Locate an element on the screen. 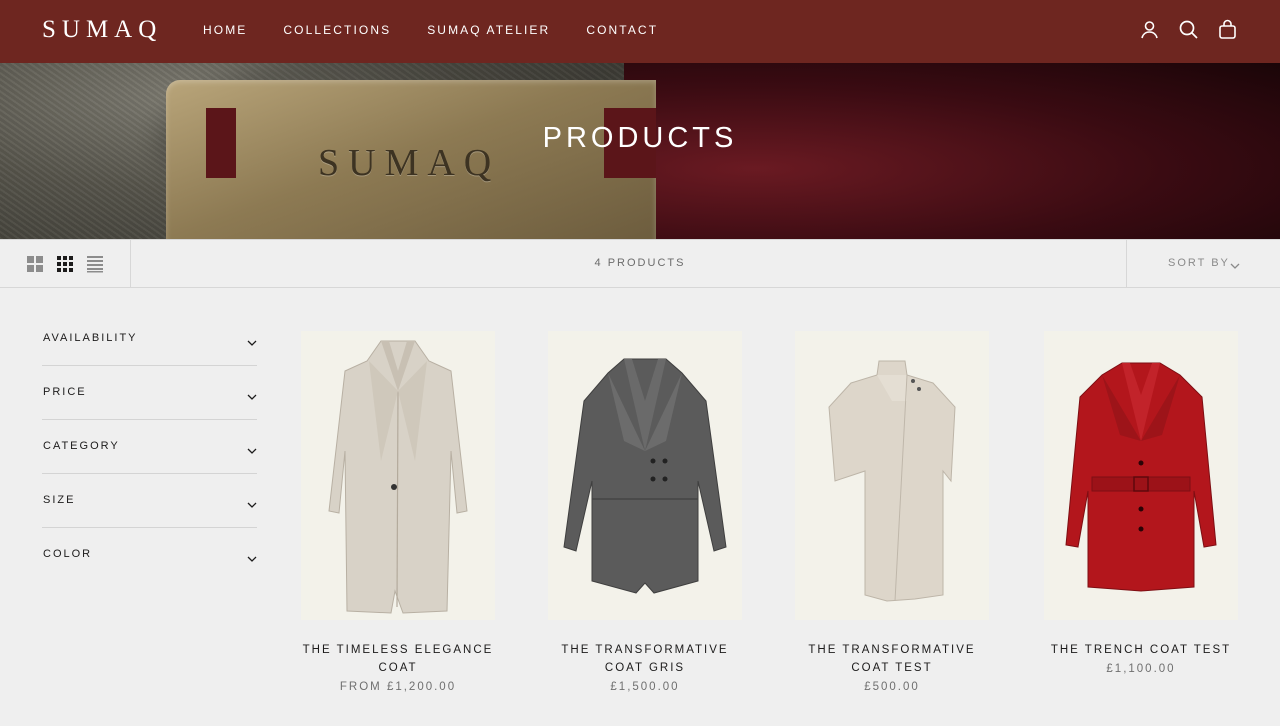 The height and width of the screenshot is (726, 1280). product-count: 4 PRODUCTS is located at coordinates (640, 263).